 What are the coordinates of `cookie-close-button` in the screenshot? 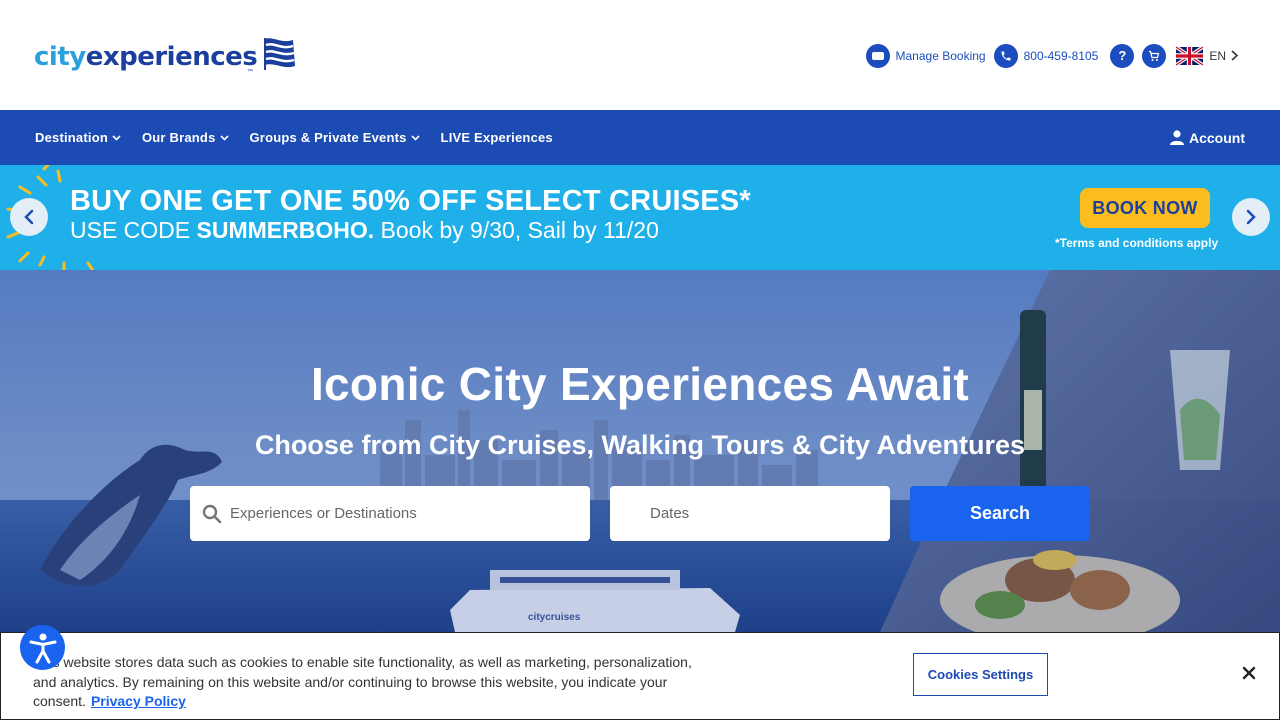 It's located at (1249, 673).